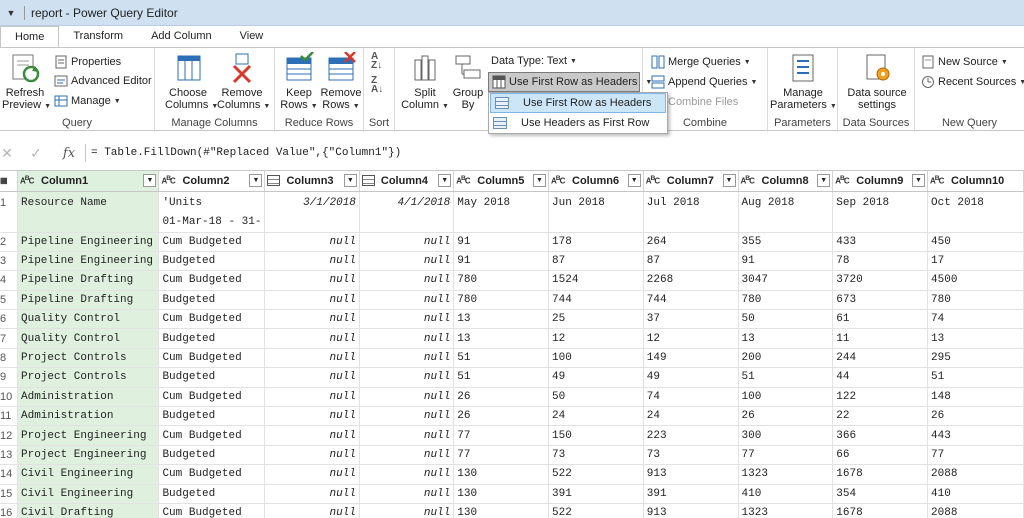 This screenshot has height=518, width=1024. Describe the element at coordinates (975, 377) in the screenshot. I see `table-cell: 51` at that location.